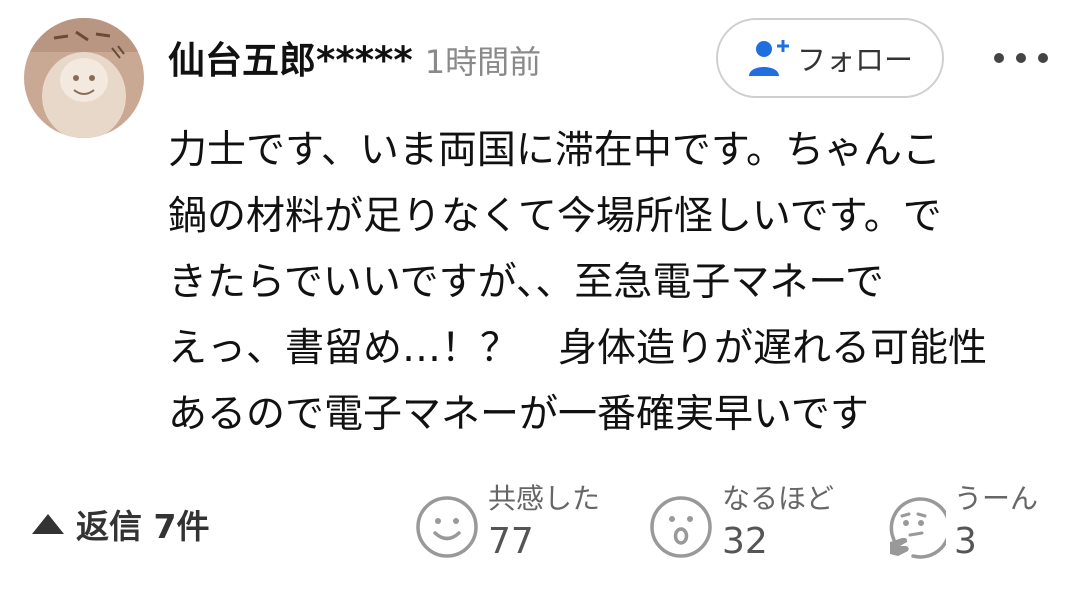 The height and width of the screenshot is (596, 1080). I want to click on reaction-count: 3, so click(965, 541).